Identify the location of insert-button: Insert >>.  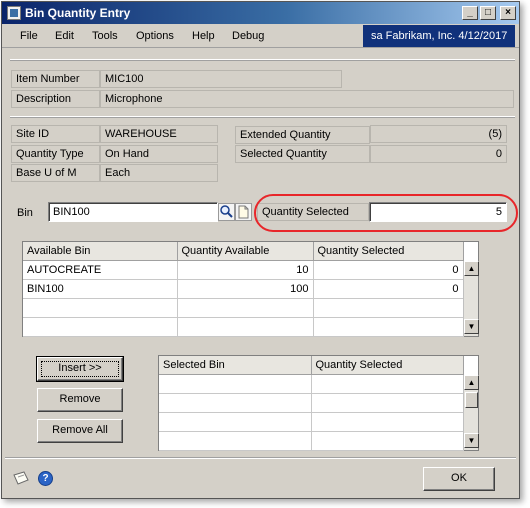
(80, 369).